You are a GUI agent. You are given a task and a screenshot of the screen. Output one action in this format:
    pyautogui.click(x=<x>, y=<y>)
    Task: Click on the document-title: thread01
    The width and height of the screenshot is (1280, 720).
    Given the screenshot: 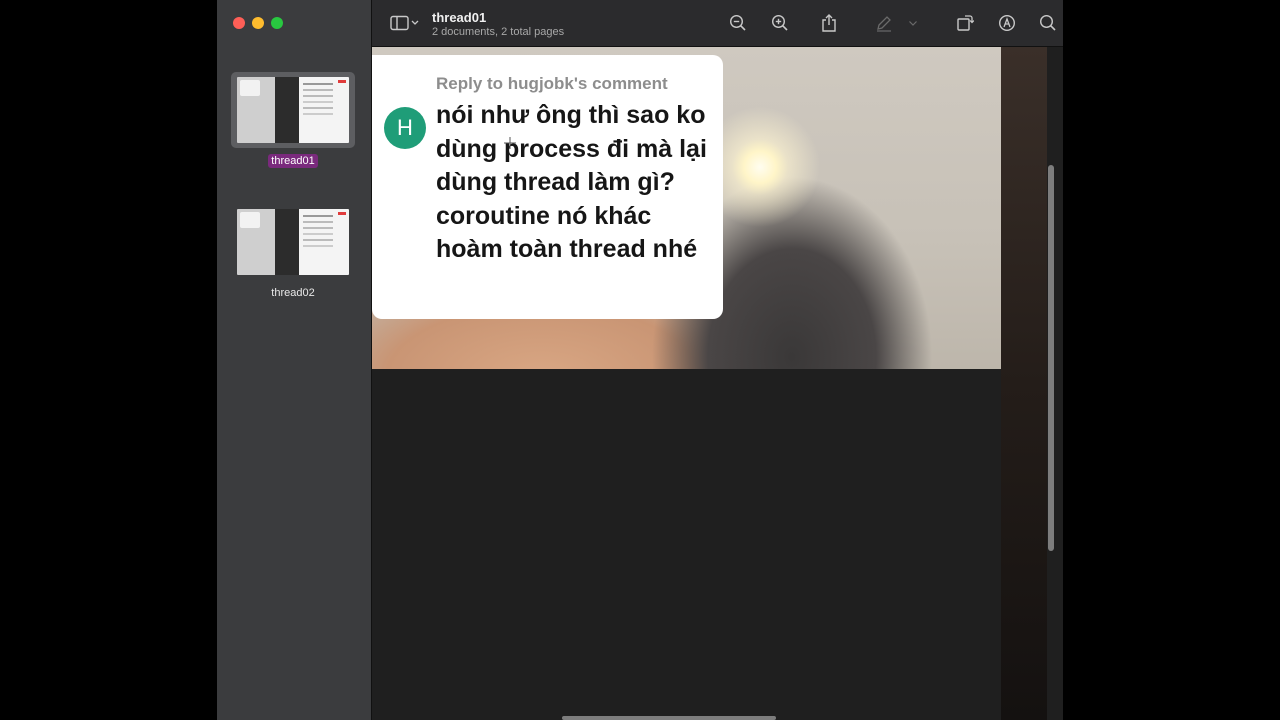 What is the action you would take?
    pyautogui.click(x=459, y=17)
    